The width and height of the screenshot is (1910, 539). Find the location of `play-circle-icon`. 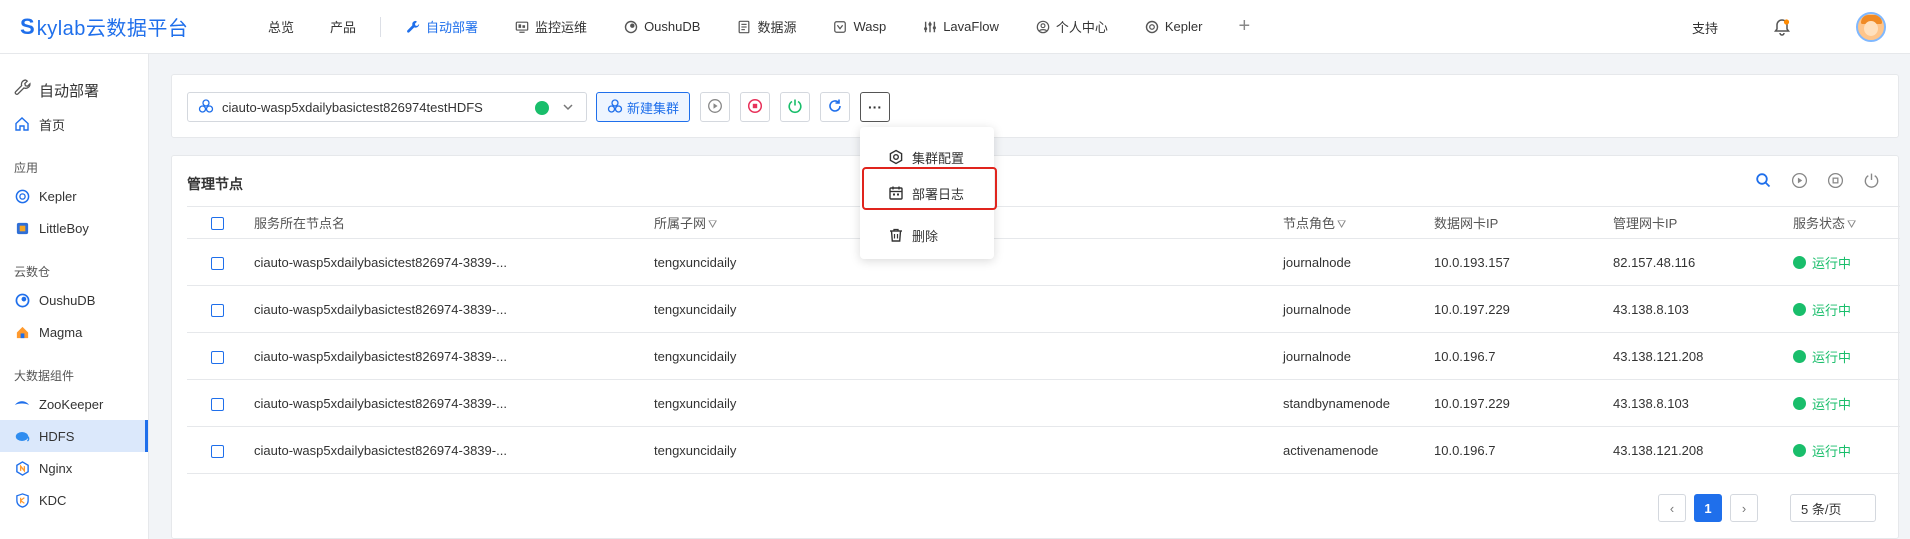

play-circle-icon is located at coordinates (1799, 180).